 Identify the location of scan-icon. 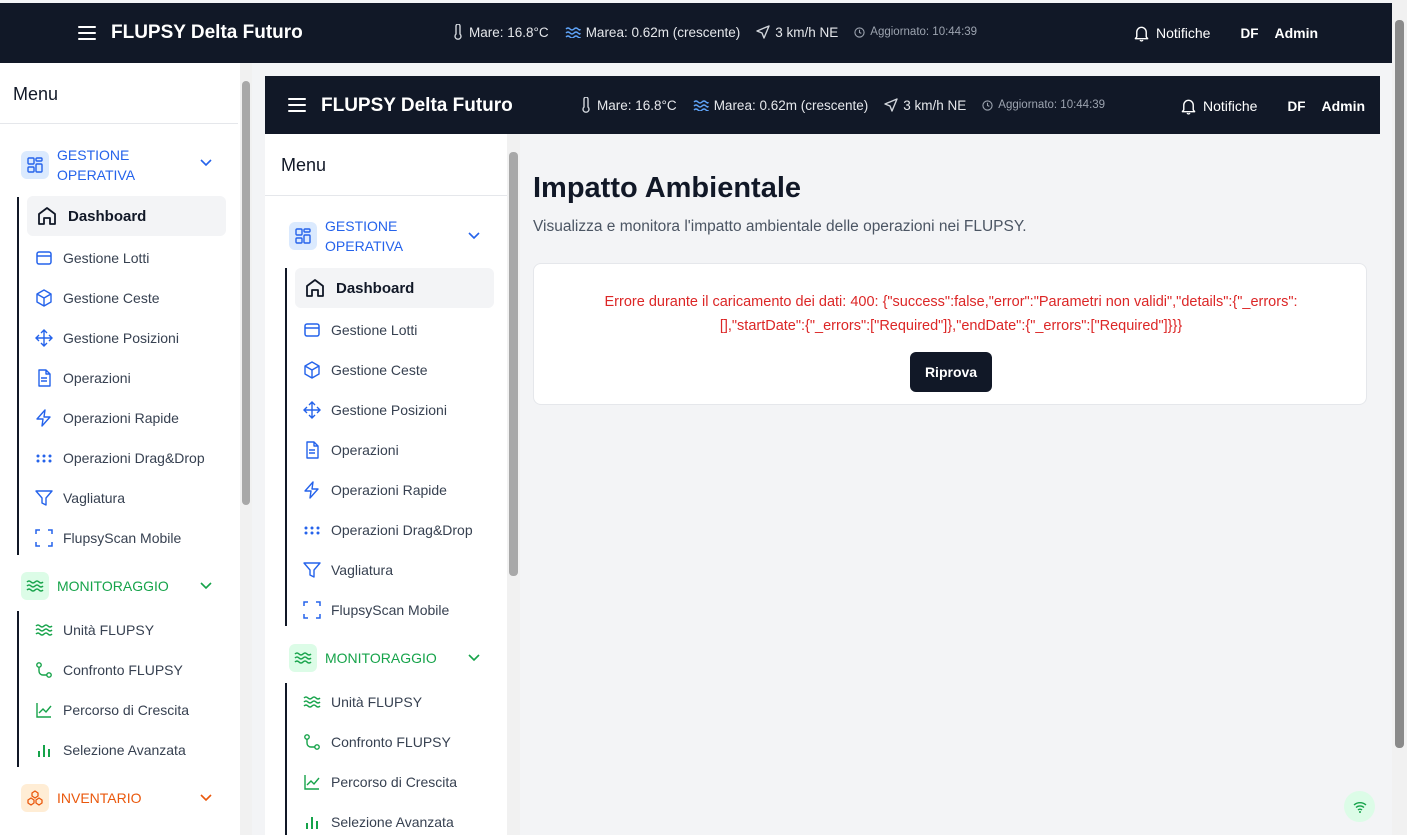
(44, 538).